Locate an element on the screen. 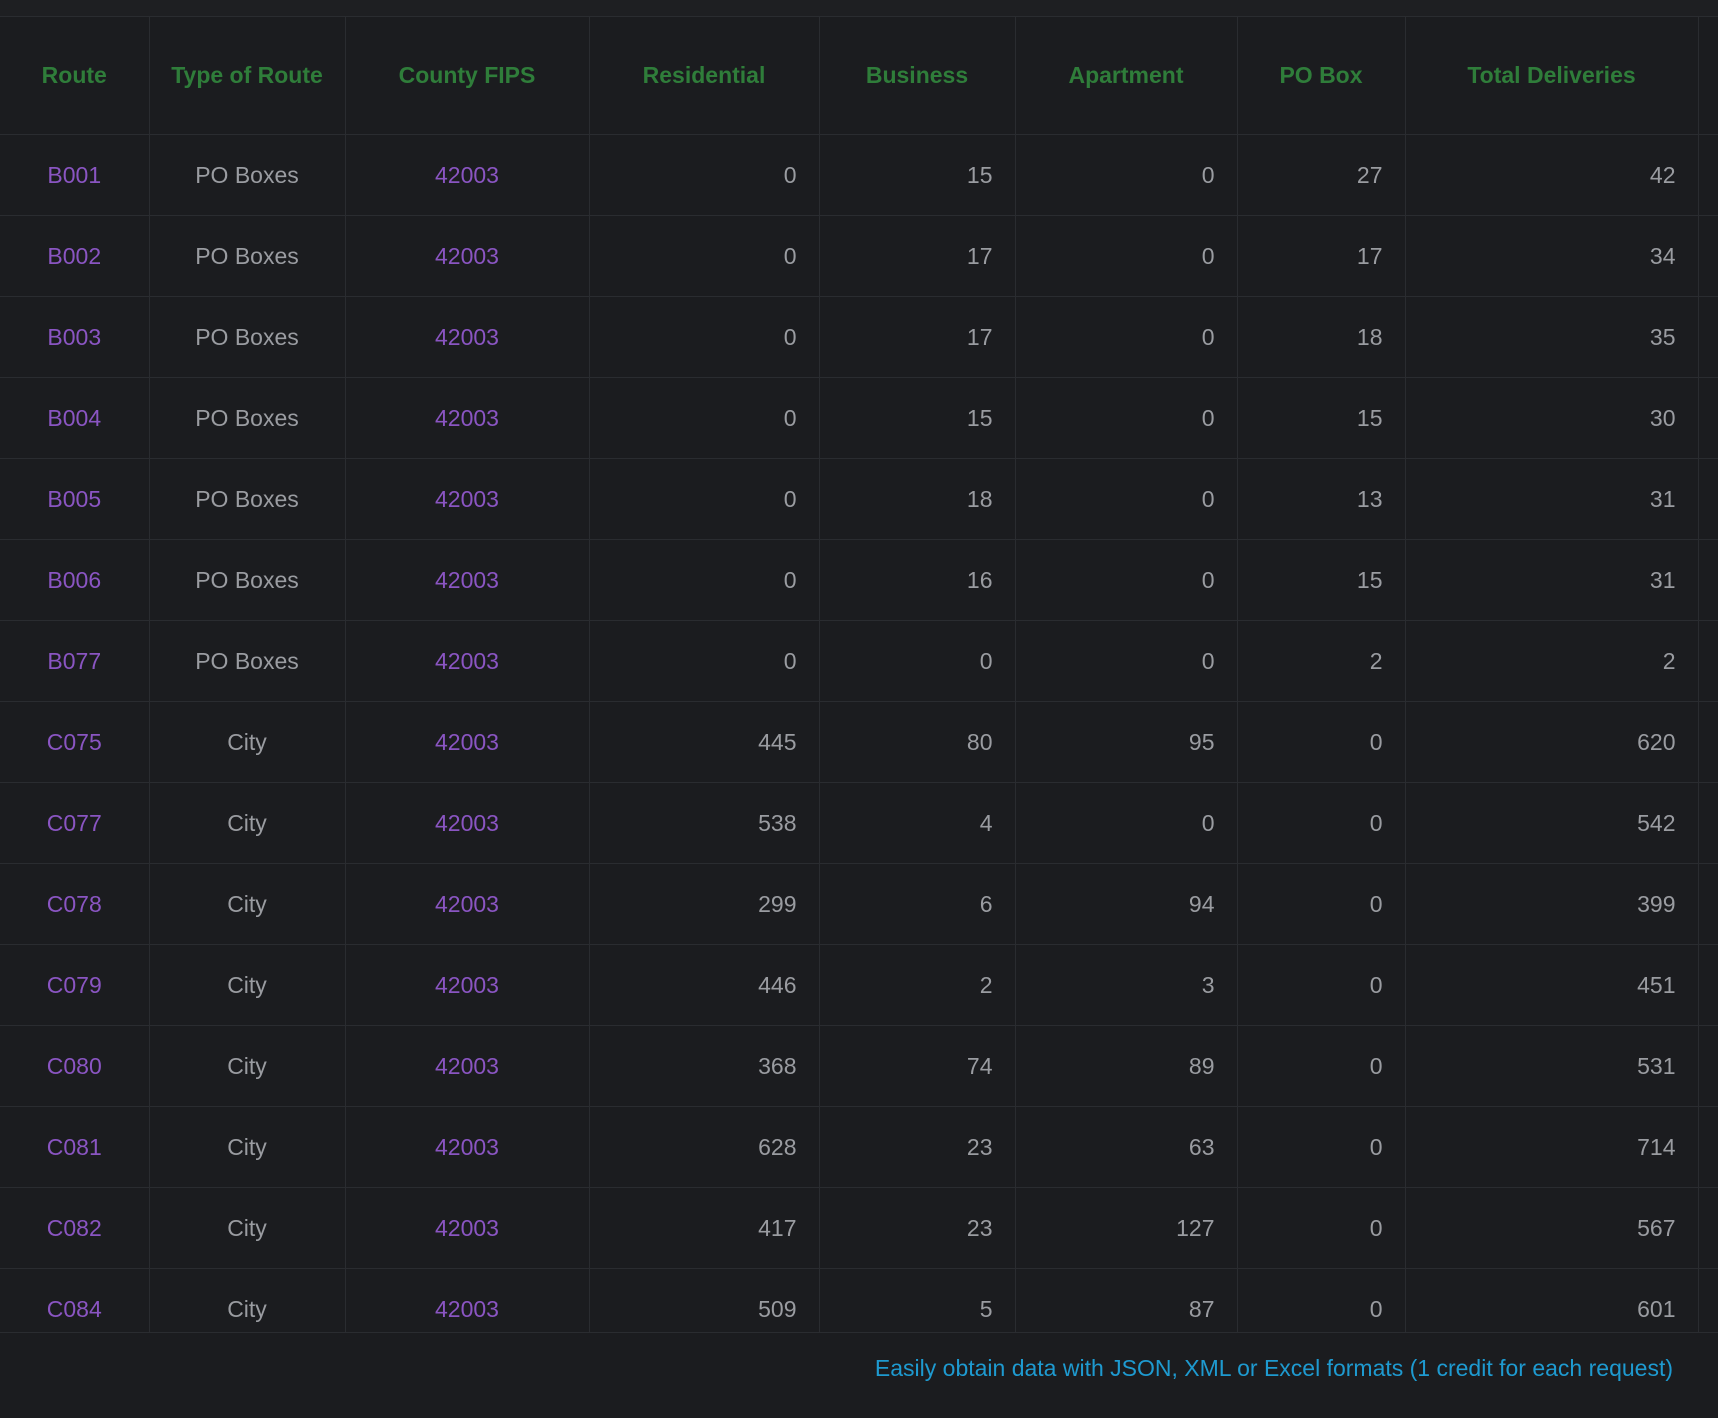 The width and height of the screenshot is (1718, 1418). apartment-cell: 94 is located at coordinates (1126, 904).